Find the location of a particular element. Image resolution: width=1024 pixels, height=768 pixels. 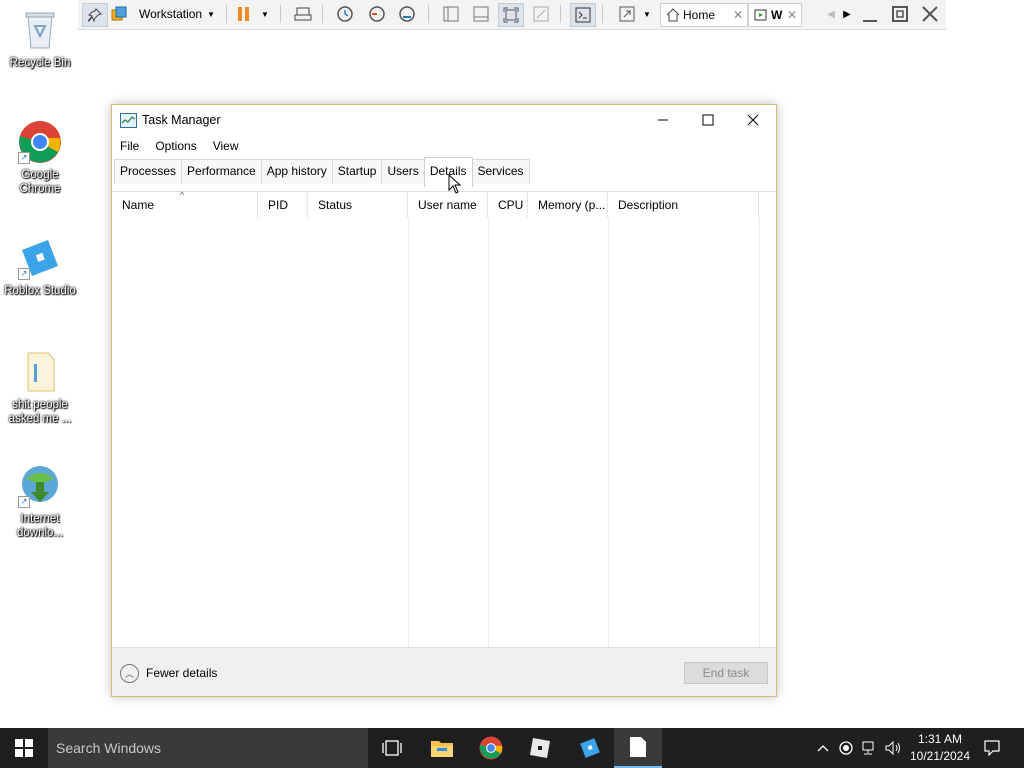

desktop-icon-roblox-studio: ↗ Roblox Studio is located at coordinates (40, 267).